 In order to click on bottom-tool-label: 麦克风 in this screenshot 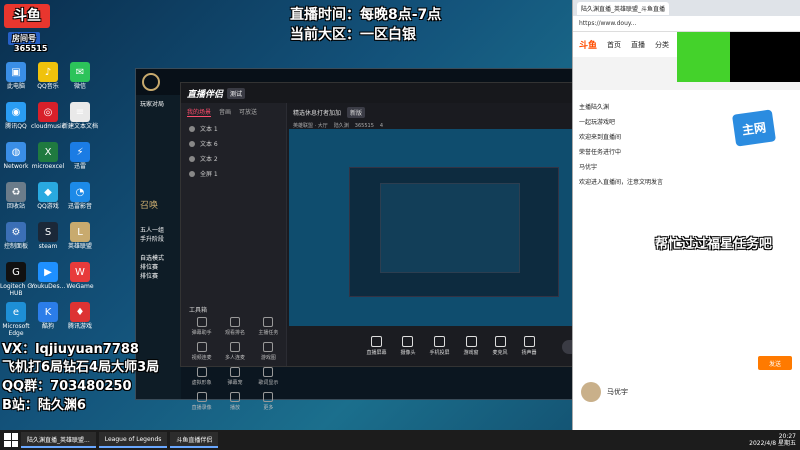, I will do `click(500, 353)`.